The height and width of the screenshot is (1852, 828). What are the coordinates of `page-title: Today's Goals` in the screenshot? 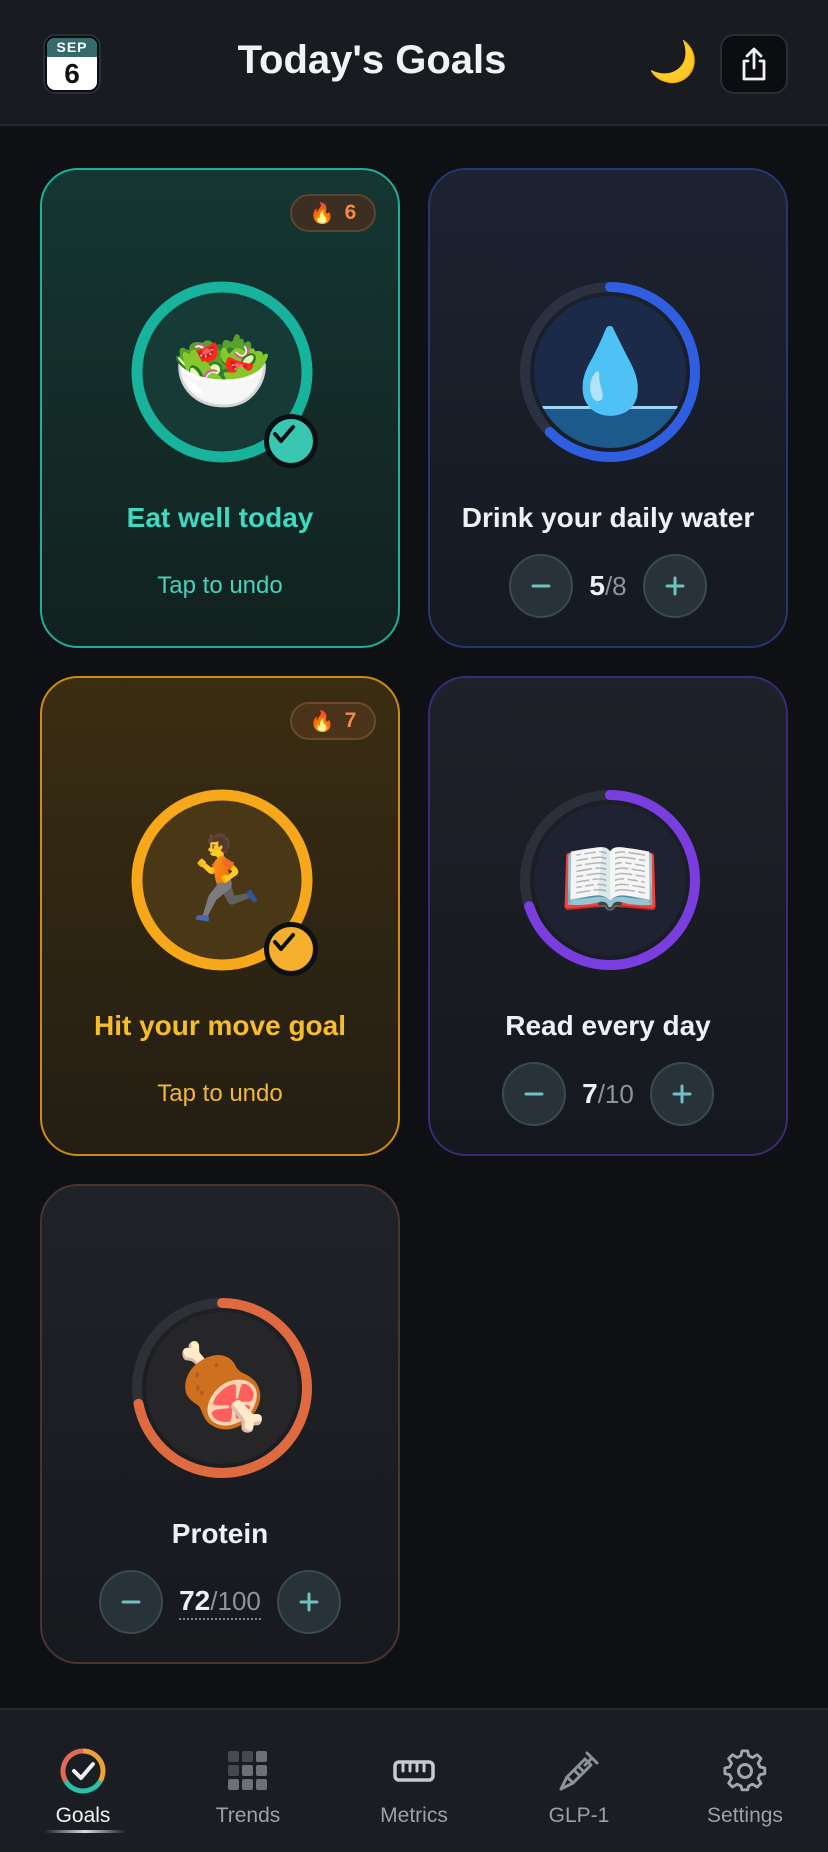 It's located at (372, 60).